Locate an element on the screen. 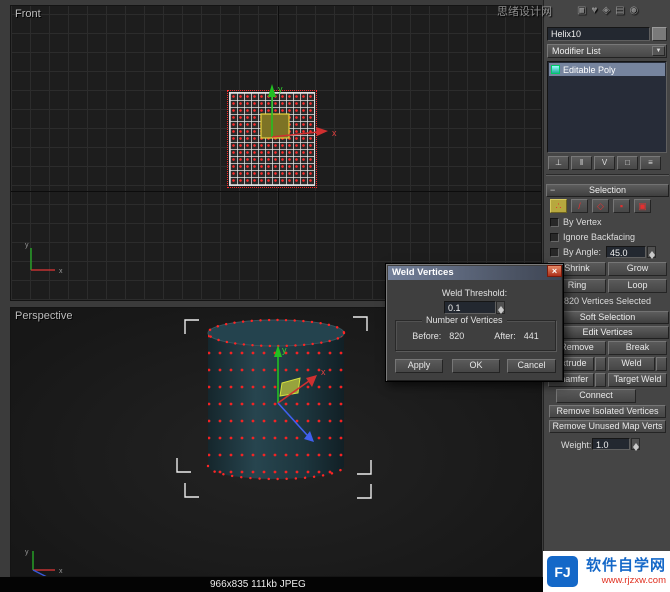 This screenshot has height=592, width=670. remove-unused-map-verts-button: Remove Unused Map Verts is located at coordinates (607, 426).